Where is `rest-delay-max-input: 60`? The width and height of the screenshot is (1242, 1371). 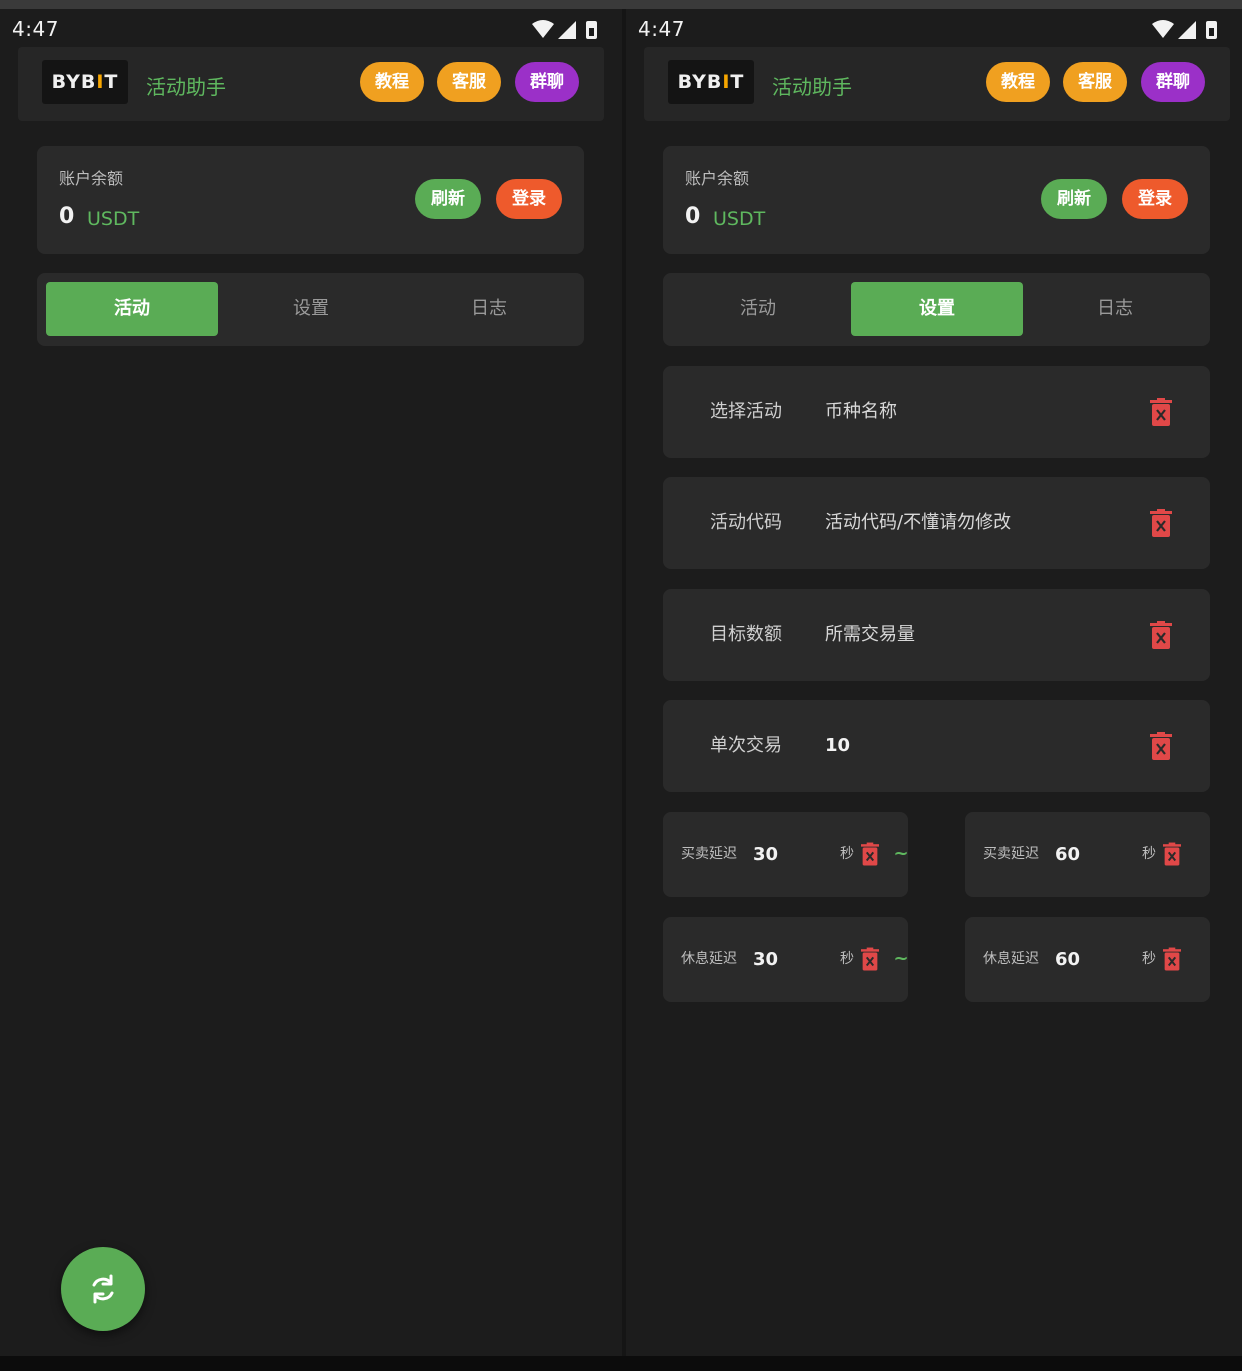 rest-delay-max-input: 60 is located at coordinates (1067, 959).